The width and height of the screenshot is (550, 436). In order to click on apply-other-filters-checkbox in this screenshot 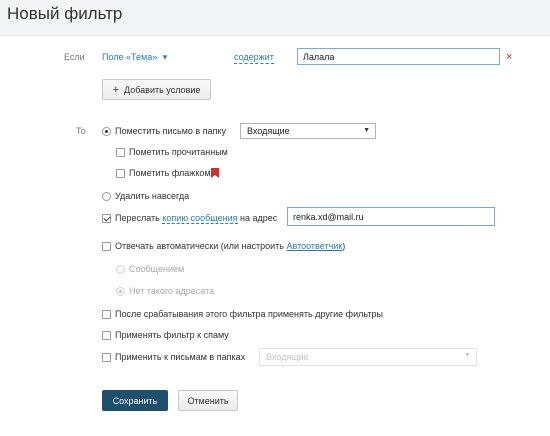, I will do `click(106, 314)`.